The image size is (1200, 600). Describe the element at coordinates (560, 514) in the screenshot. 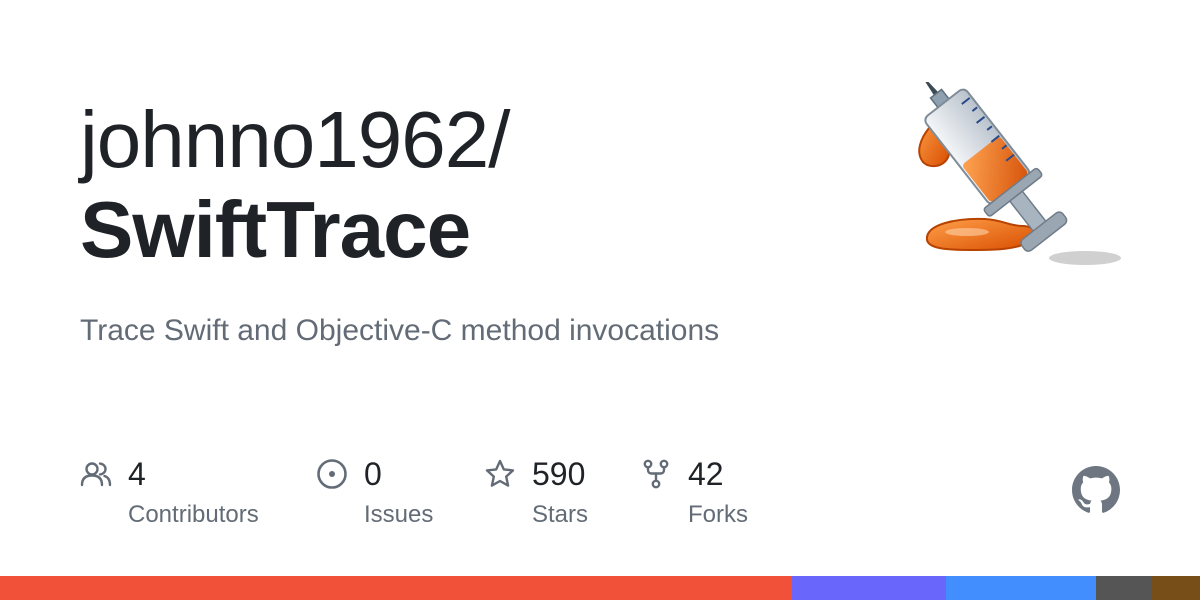

I see `stars-label: Stars` at that location.